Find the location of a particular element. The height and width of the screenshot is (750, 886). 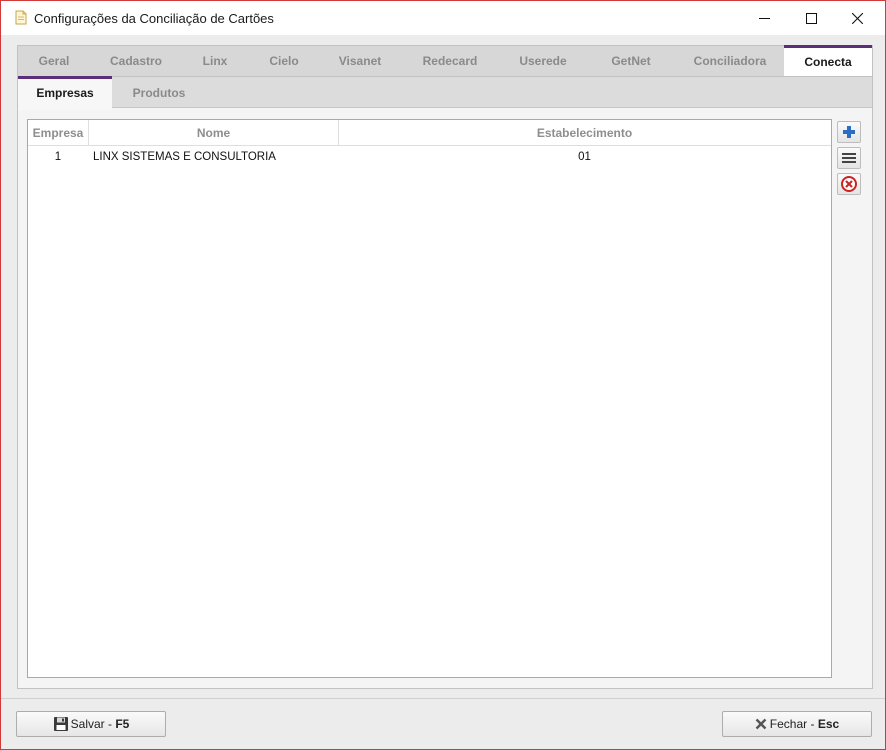

save-button: Salvar - F5 is located at coordinates (91, 724).